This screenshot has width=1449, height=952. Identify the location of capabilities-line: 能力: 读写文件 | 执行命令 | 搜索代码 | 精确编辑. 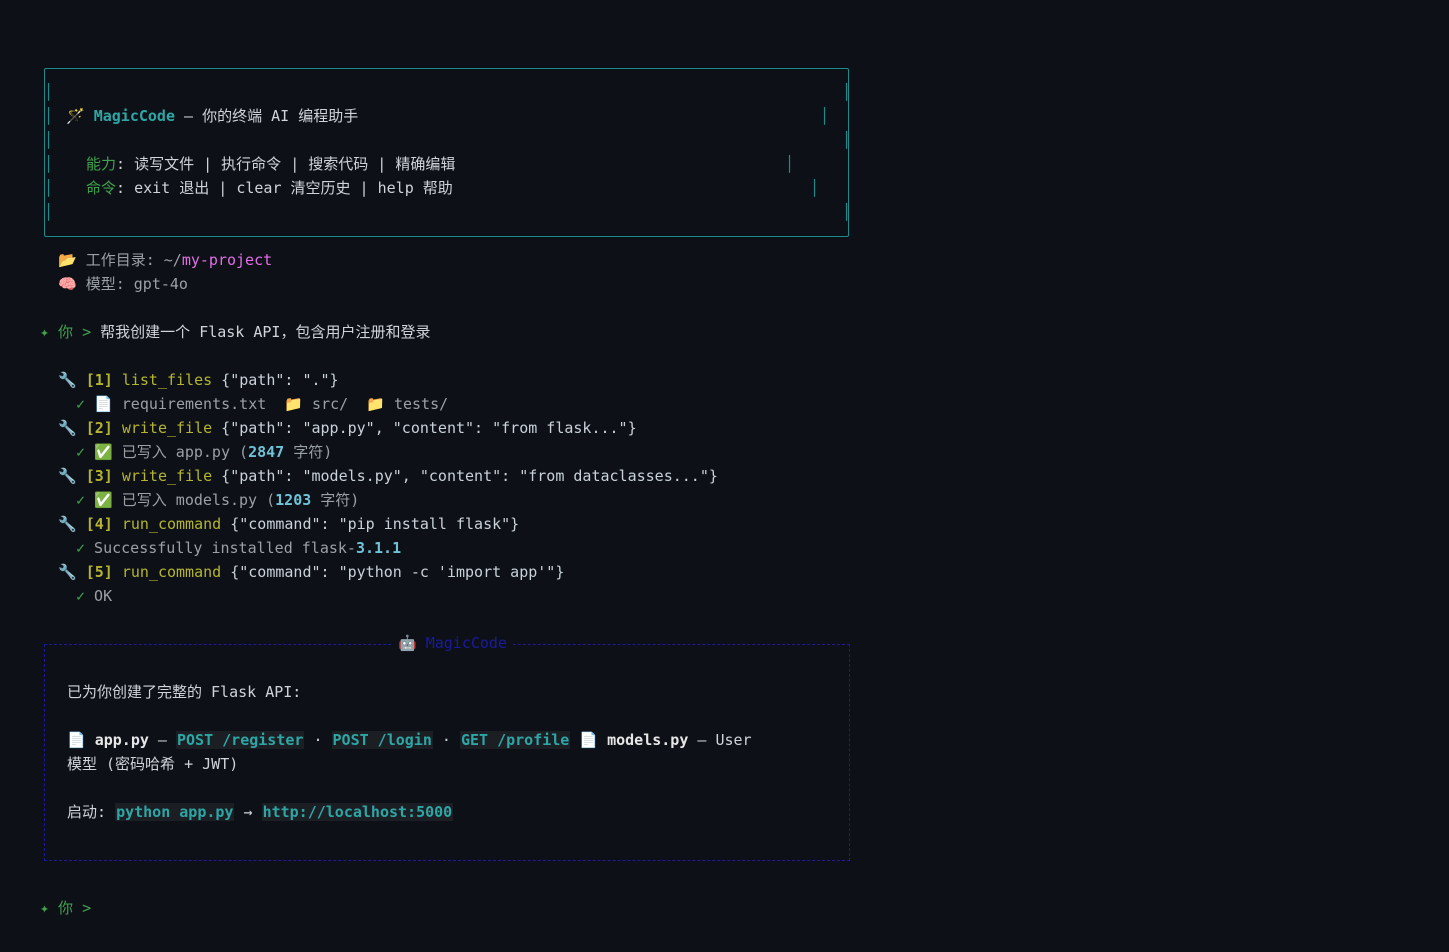
(270, 164).